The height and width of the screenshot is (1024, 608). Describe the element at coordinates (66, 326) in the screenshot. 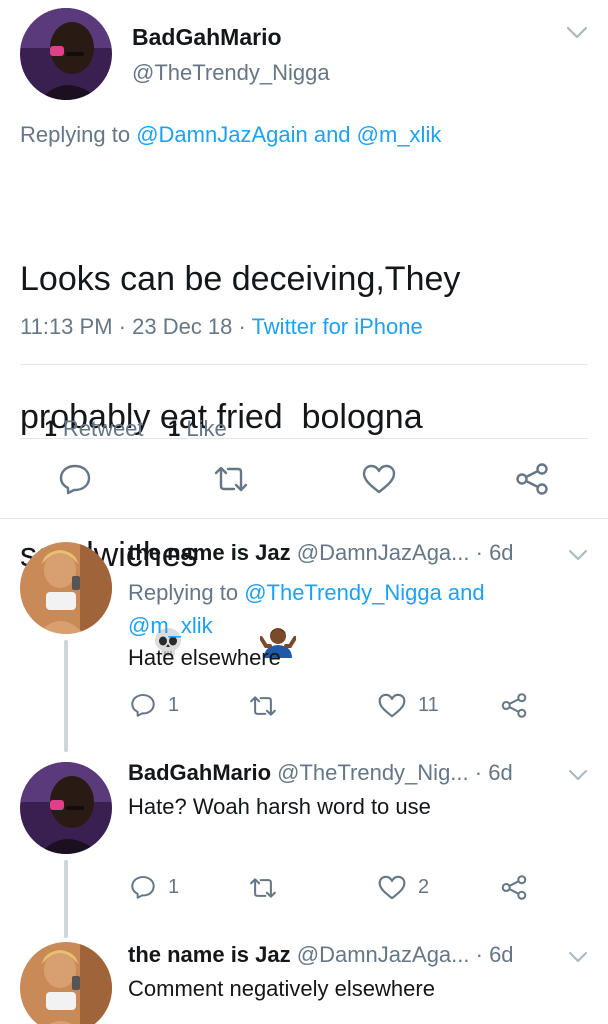

I see `tweet-time: 11:13 PM` at that location.